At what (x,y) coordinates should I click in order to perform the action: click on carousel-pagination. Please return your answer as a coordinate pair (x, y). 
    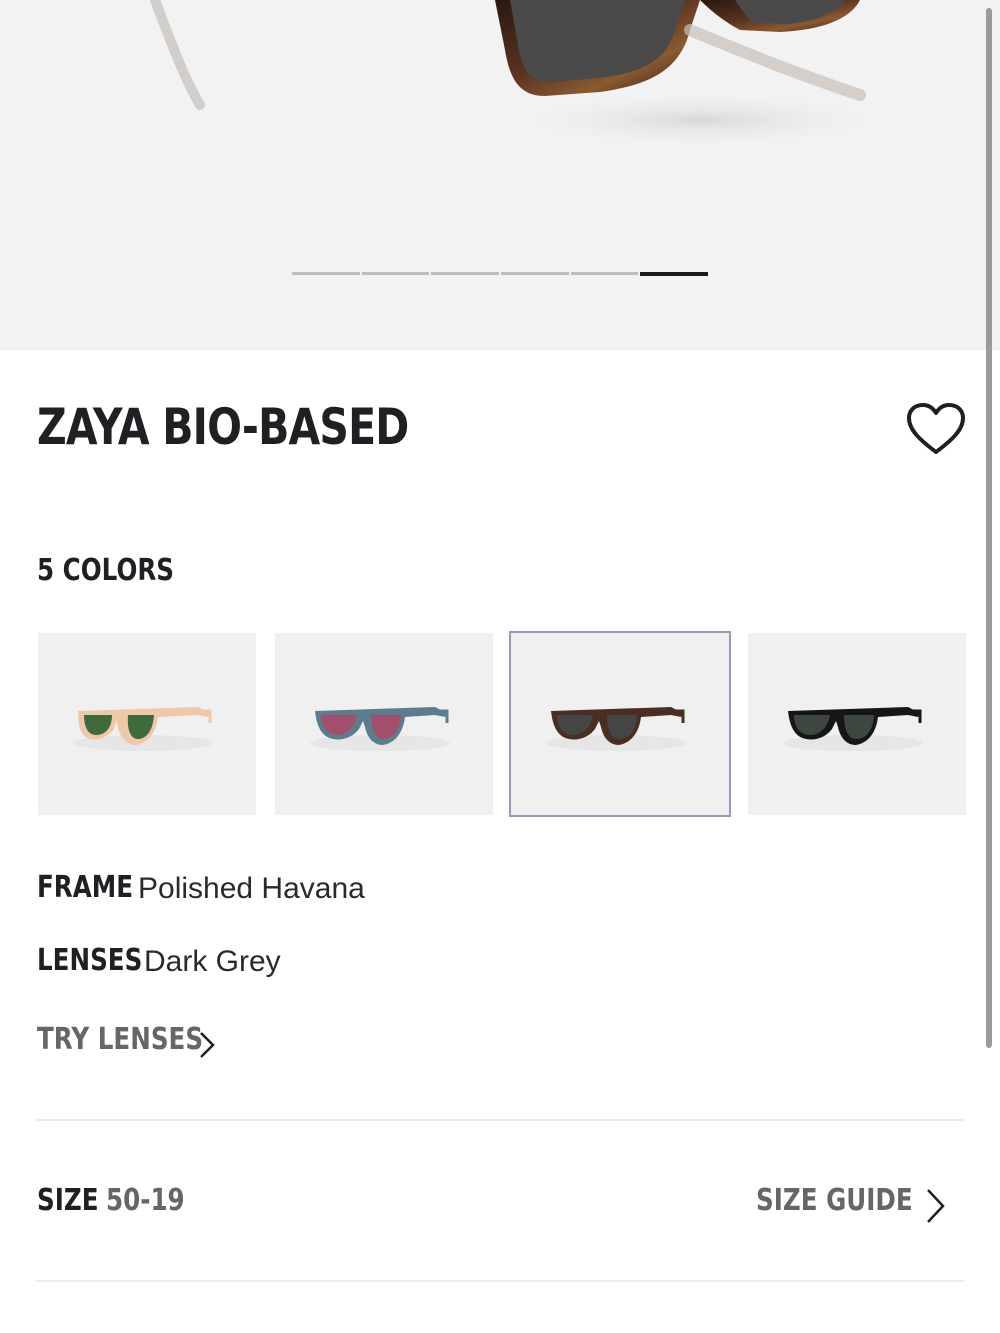
    Looking at the image, I should click on (500, 274).